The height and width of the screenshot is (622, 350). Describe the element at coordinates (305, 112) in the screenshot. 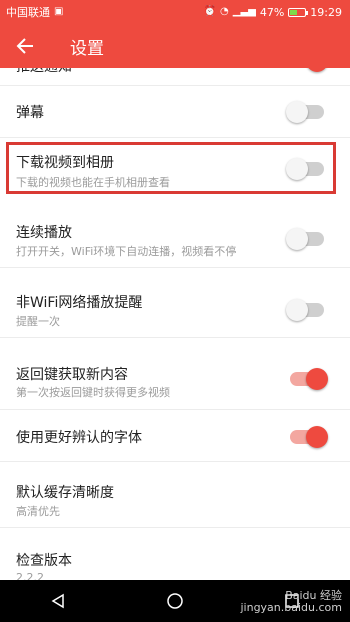

I see `danmaku-toggle` at that location.